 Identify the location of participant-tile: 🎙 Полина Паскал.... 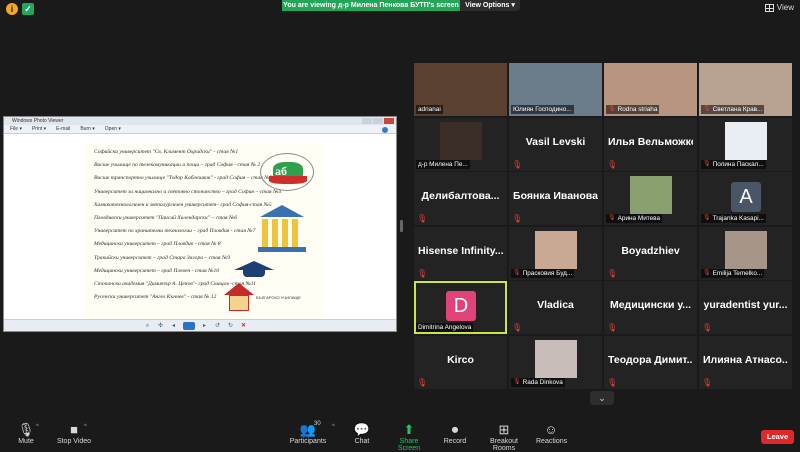
(745, 144).